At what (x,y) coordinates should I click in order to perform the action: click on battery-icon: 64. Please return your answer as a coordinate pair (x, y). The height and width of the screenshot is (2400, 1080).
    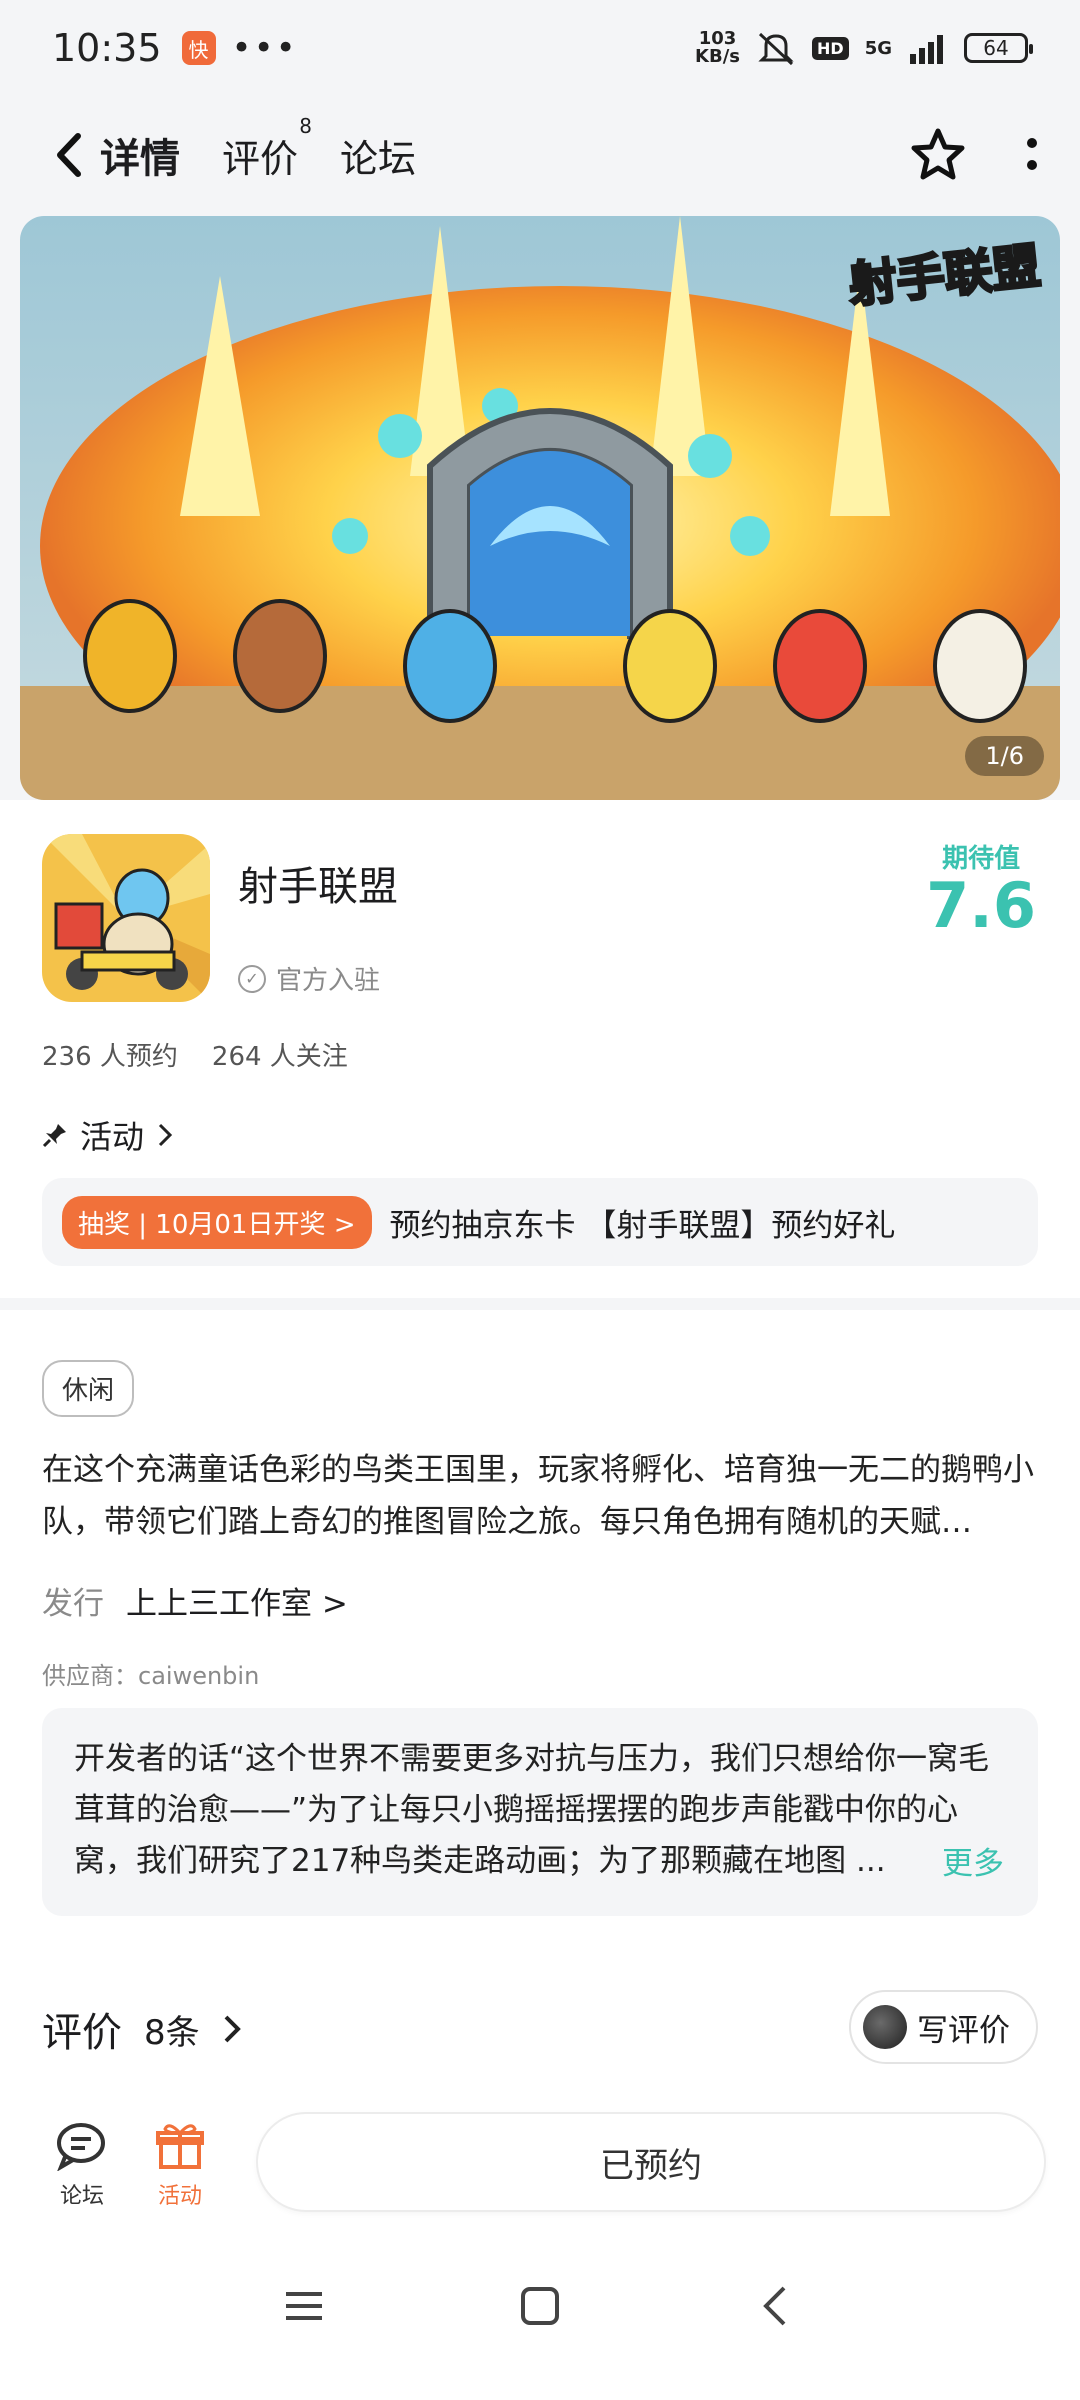
    Looking at the image, I should click on (998, 48).